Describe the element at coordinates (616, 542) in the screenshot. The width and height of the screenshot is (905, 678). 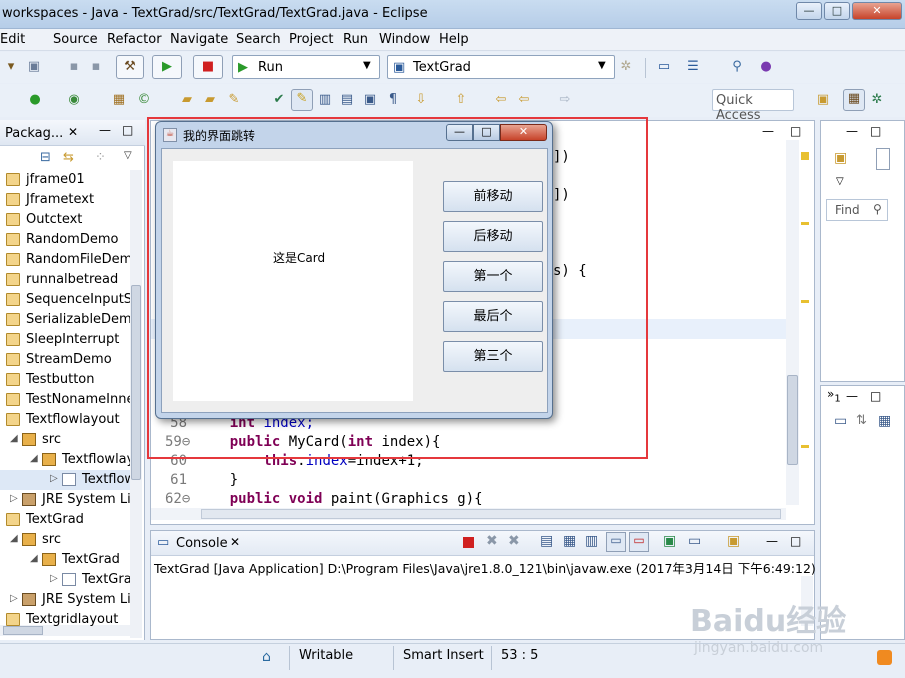
I see `show-stdout-icon: ▭` at that location.